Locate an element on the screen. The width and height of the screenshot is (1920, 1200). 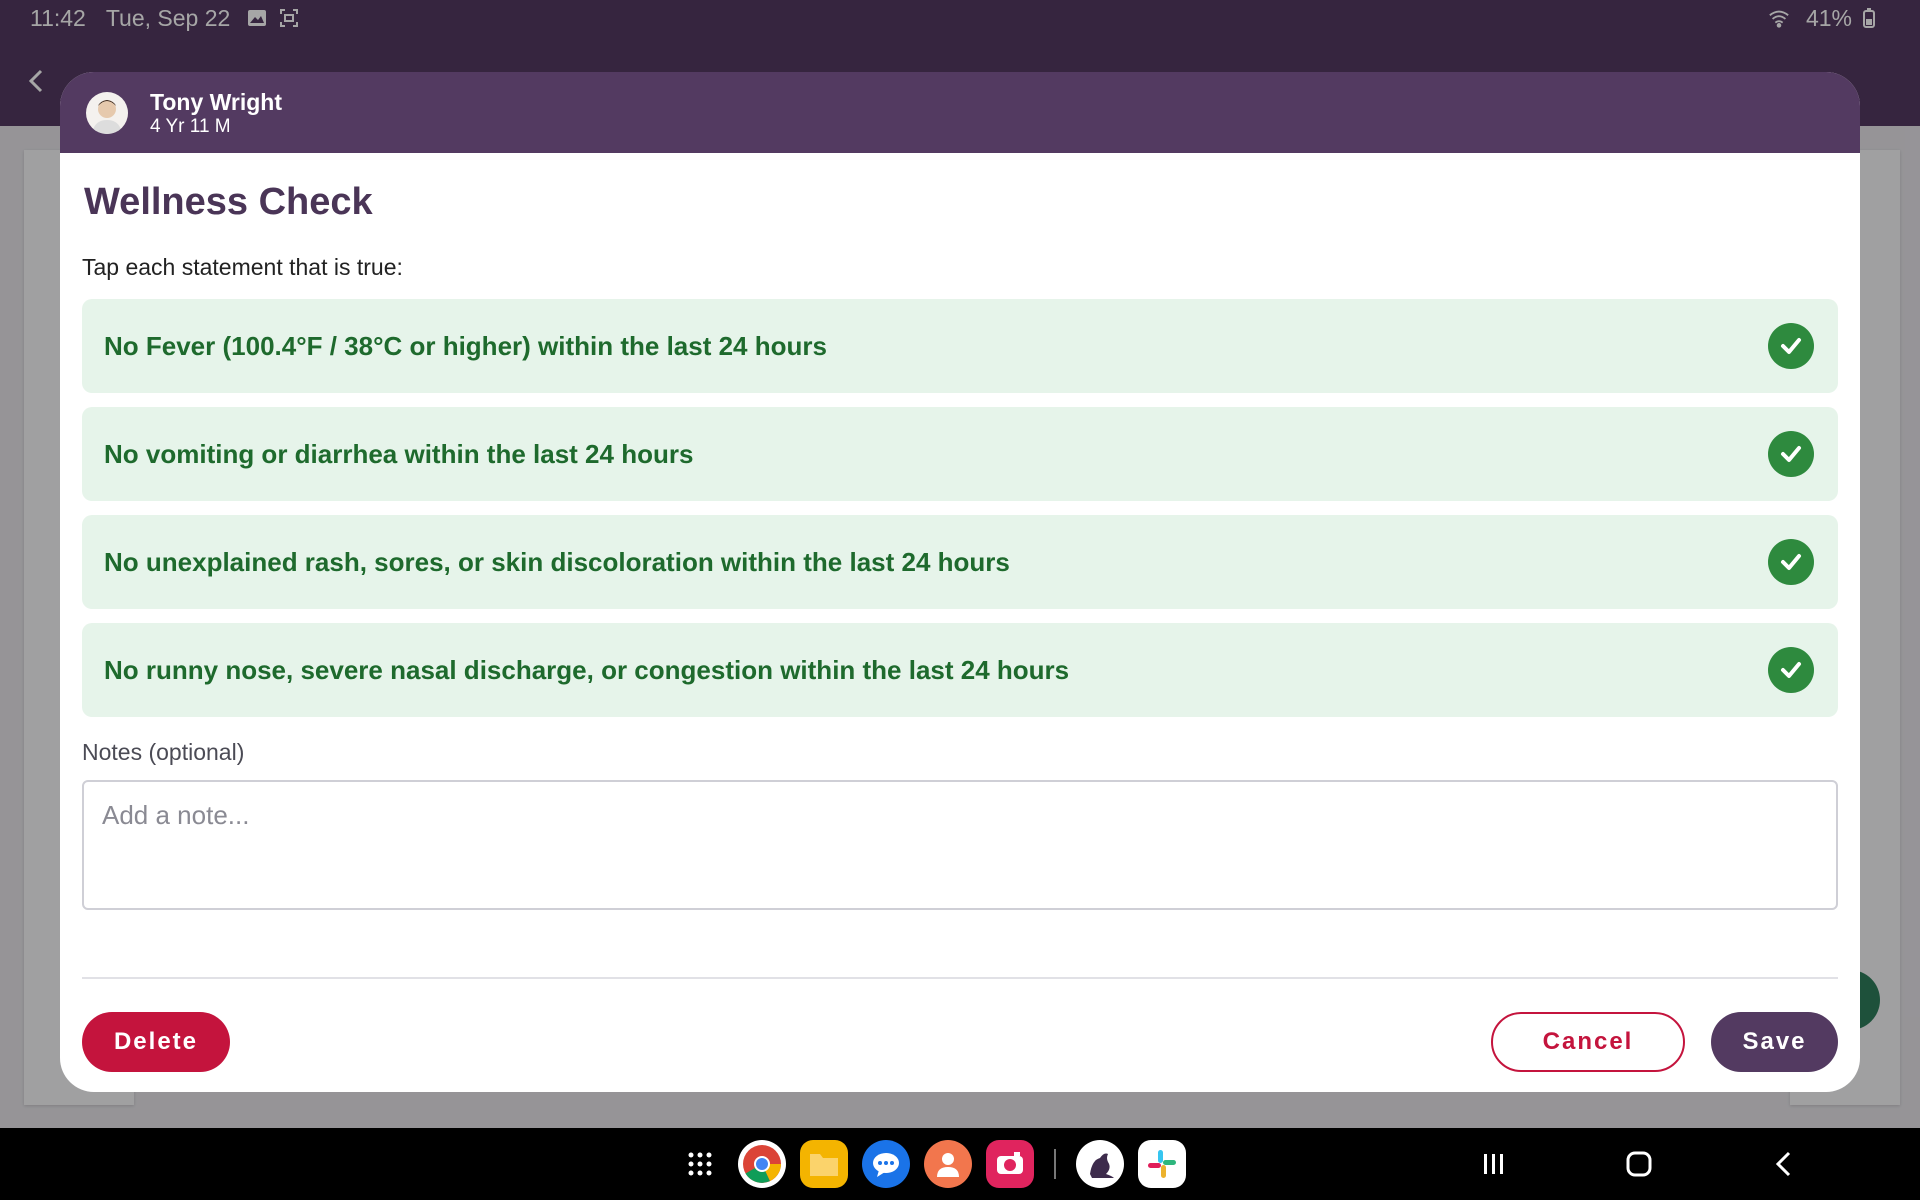
recent-apps-icon is located at coordinates (1494, 1164).